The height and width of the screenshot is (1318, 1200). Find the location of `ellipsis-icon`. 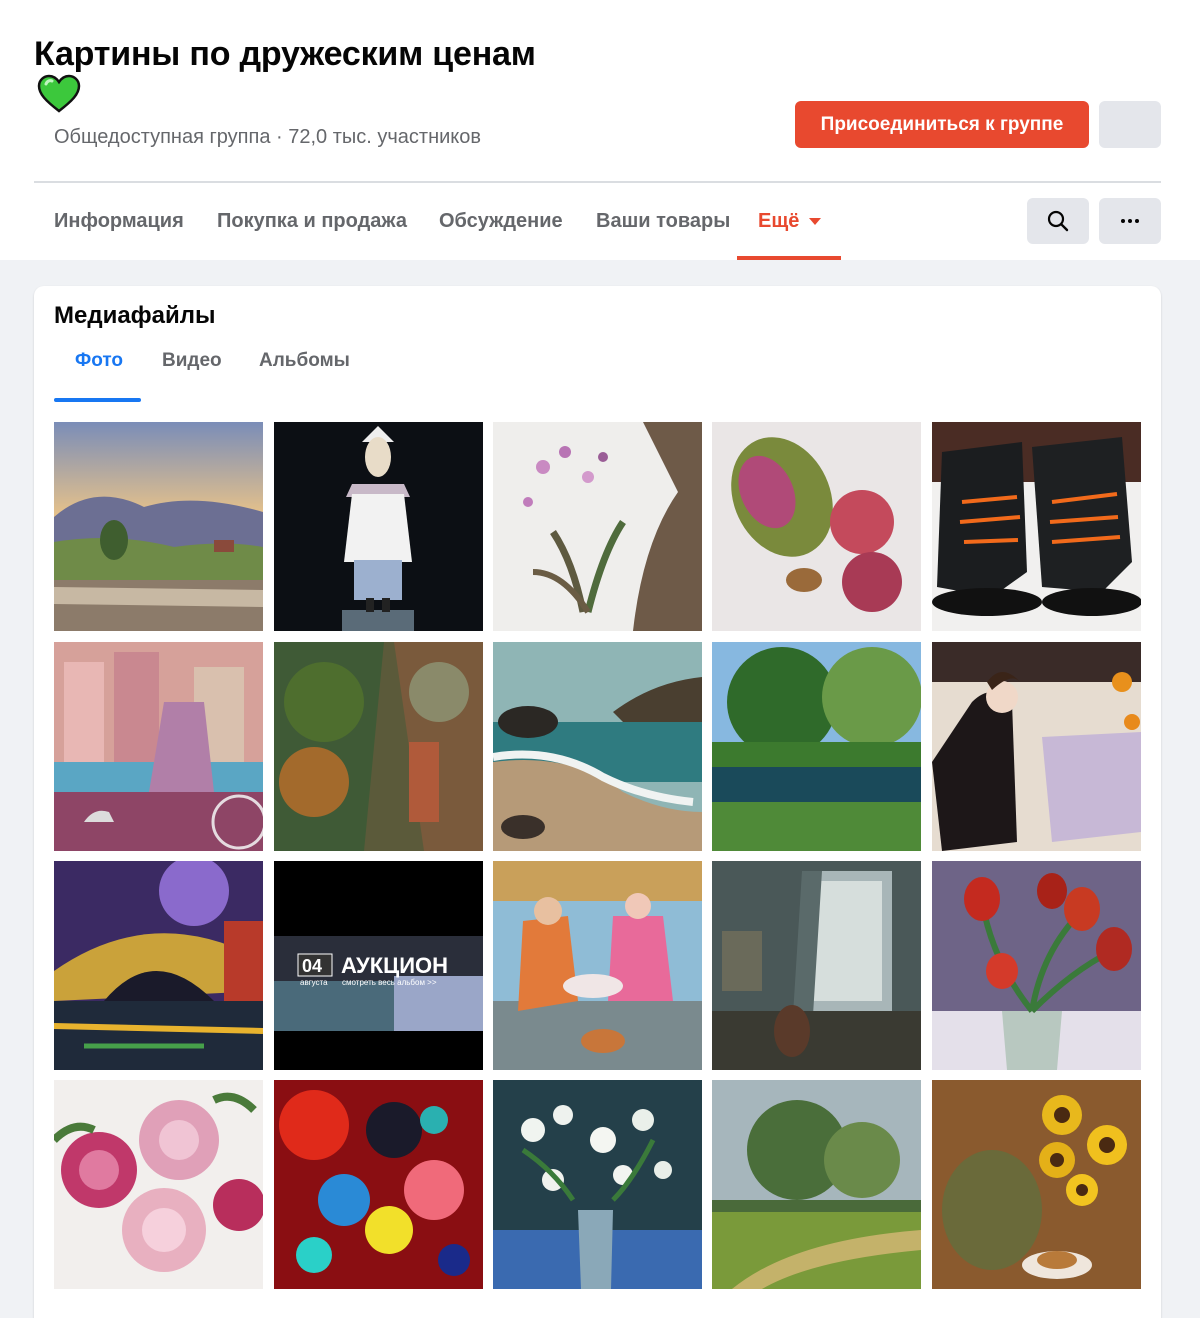

ellipsis-icon is located at coordinates (1130, 221).